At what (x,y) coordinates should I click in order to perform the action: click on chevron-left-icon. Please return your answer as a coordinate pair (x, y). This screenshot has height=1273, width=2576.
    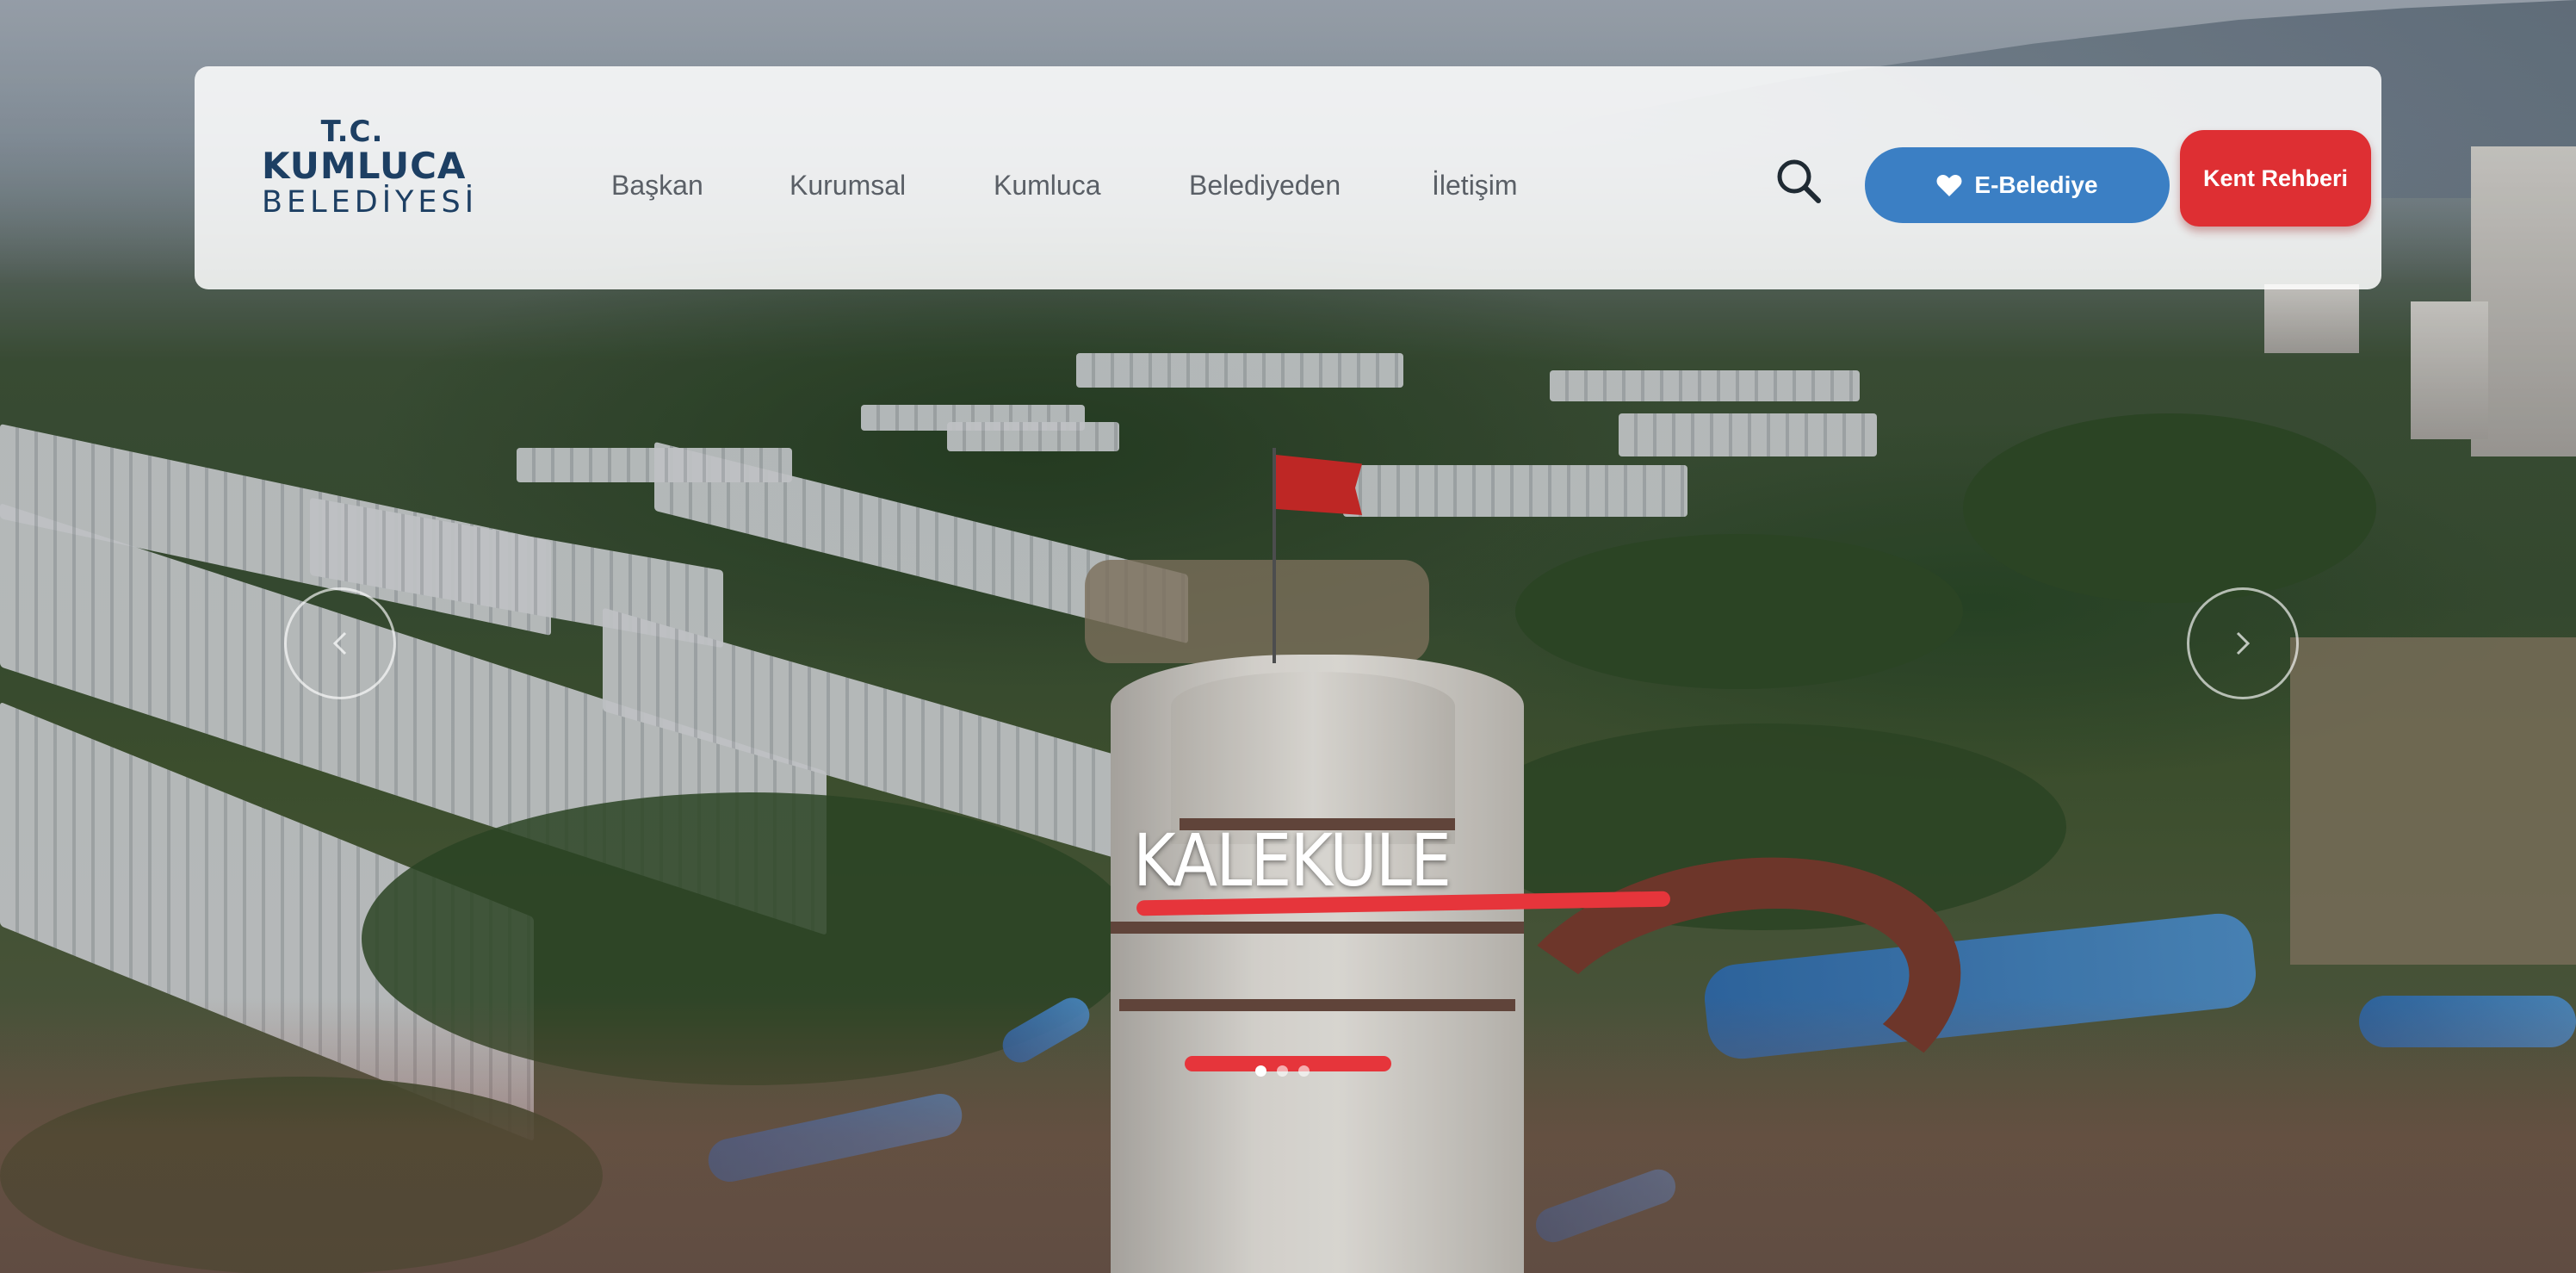
    Looking at the image, I should click on (339, 643).